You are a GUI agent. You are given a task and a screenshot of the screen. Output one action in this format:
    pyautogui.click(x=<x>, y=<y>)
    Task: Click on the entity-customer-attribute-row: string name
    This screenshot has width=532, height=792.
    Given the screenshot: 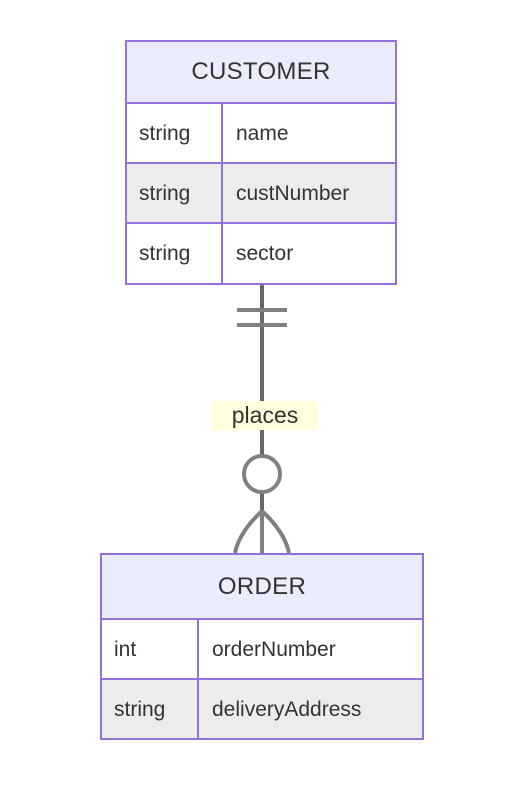 What is the action you would take?
    pyautogui.click(x=261, y=134)
    